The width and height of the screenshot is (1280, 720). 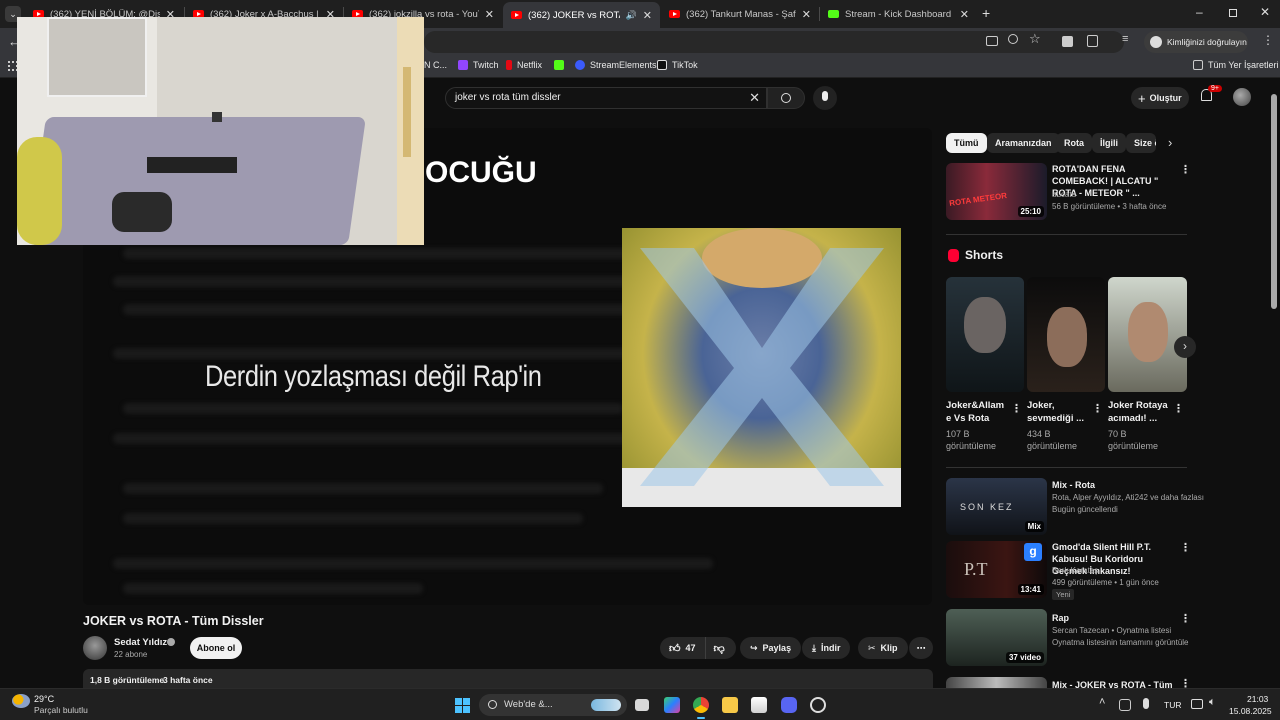 I want to click on chip-all: Tümü, so click(x=966, y=143).